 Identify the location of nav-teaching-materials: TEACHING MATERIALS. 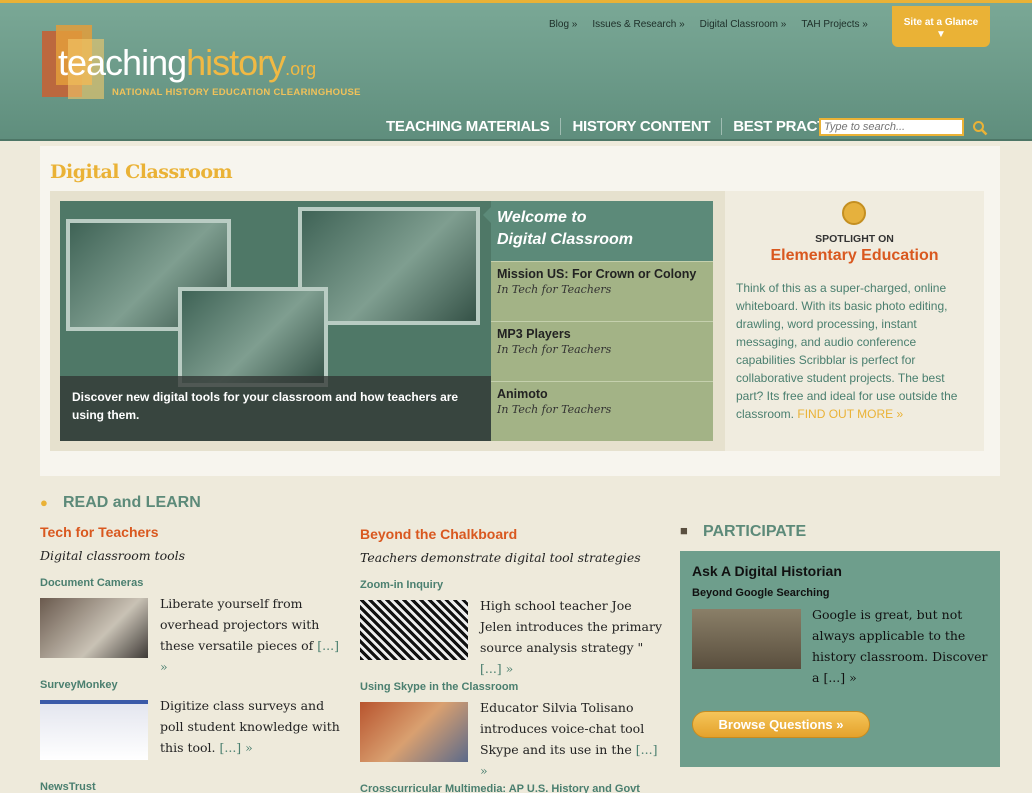
(473, 126).